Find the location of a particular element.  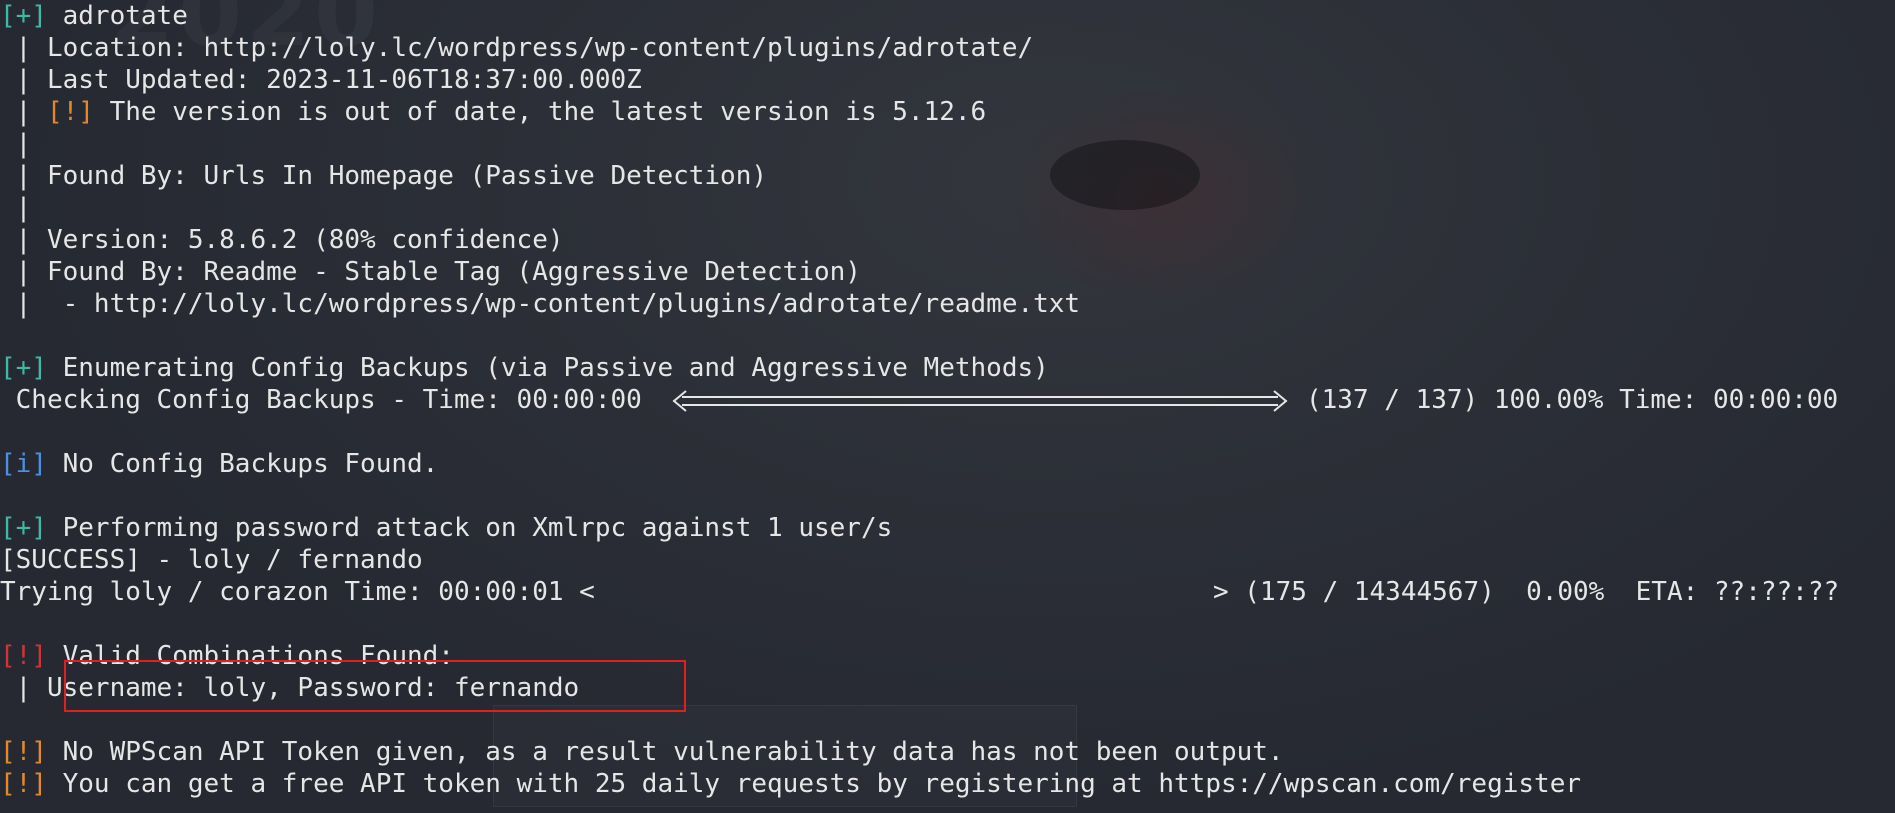

plugin-name: adrotate is located at coordinates (117, 16).